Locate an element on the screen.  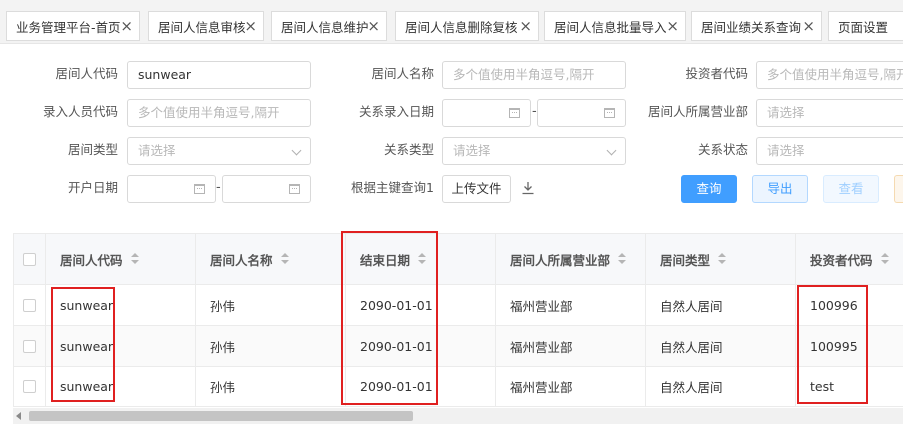
query-button: 查询 is located at coordinates (709, 189).